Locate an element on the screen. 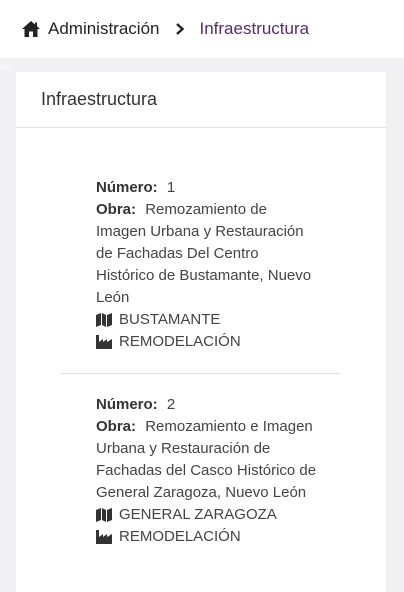  breadcrumb-current: Infraestructura is located at coordinates (254, 28).